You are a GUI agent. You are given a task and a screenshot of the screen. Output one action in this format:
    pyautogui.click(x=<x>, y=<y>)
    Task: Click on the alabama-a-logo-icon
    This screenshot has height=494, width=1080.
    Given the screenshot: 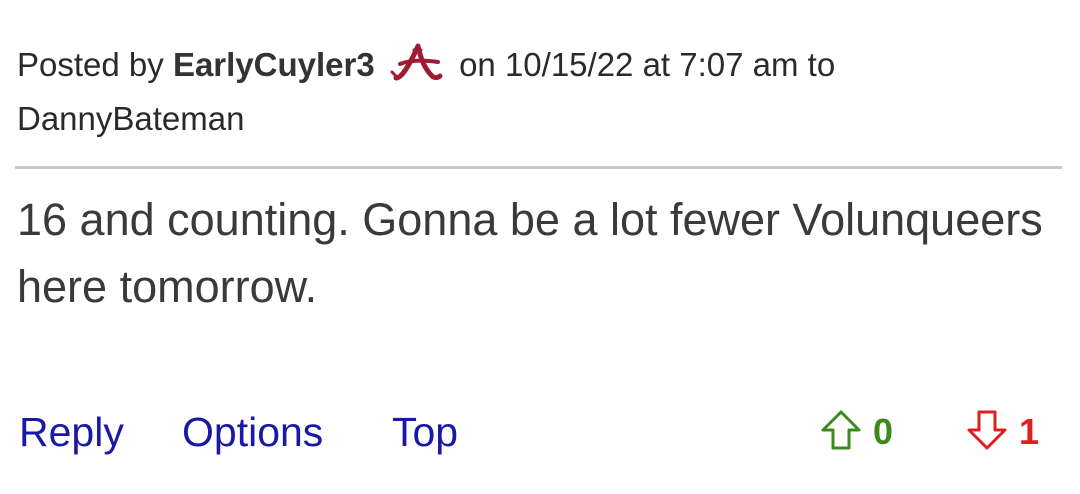 What is the action you would take?
    pyautogui.click(x=418, y=62)
    